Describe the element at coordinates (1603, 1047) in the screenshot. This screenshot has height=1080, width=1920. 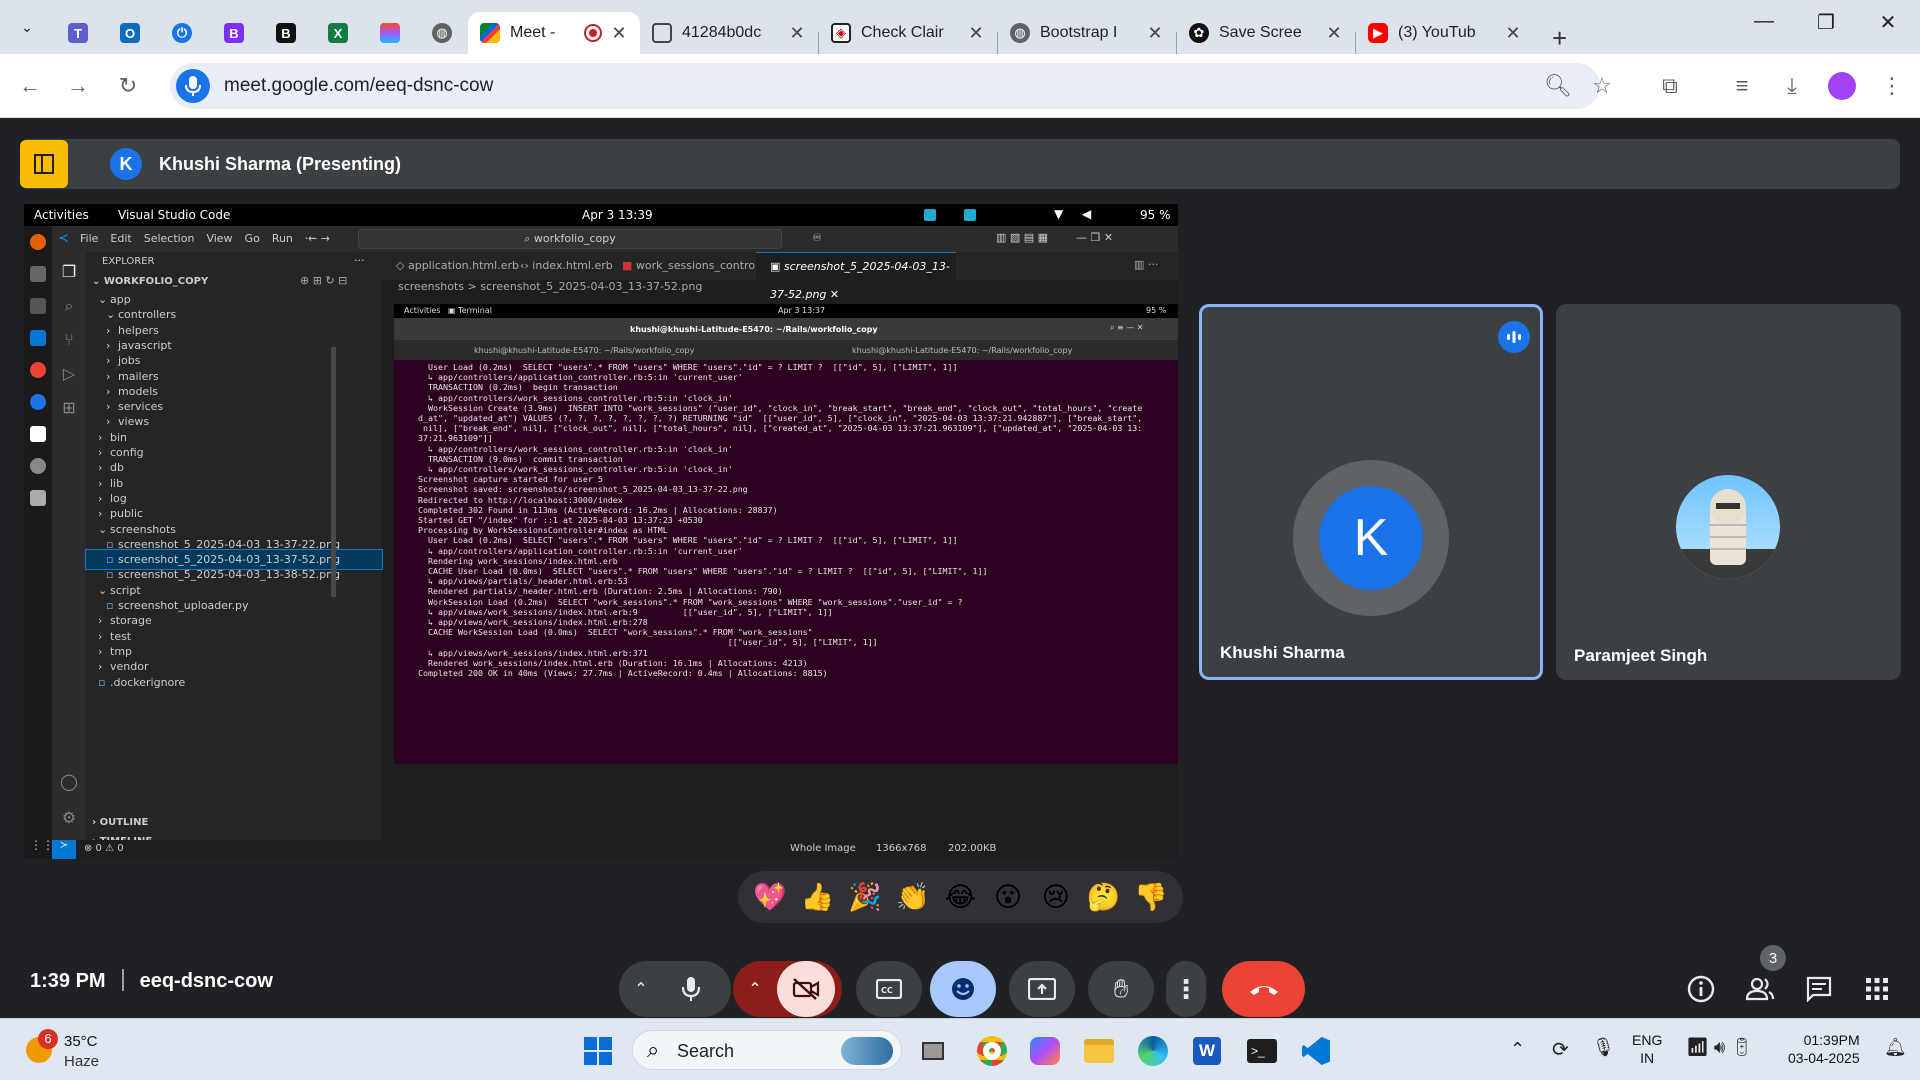
I see `microphone-tray-icon: 🎙︎` at that location.